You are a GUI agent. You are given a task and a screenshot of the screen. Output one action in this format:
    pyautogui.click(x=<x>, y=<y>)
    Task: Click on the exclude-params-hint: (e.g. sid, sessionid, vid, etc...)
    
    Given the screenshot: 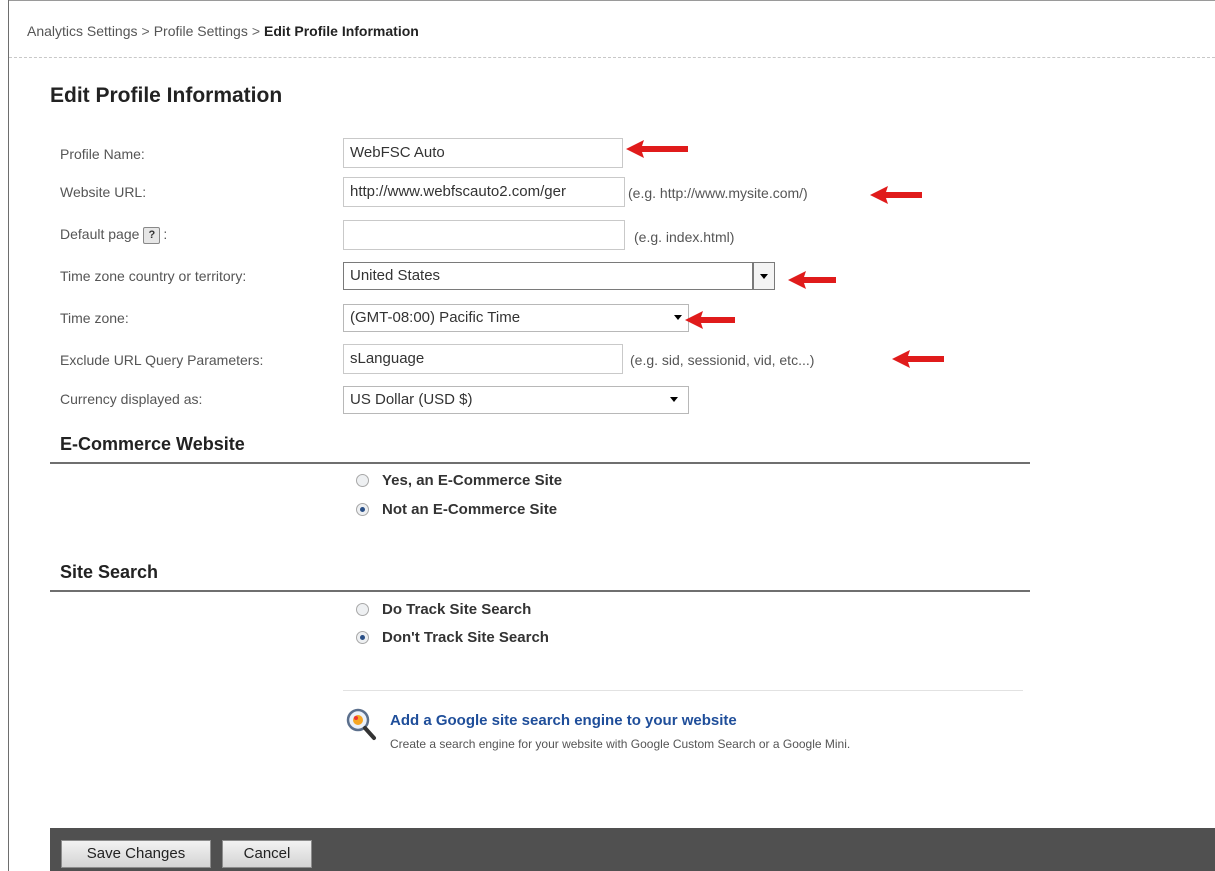 What is the action you would take?
    pyautogui.click(x=722, y=360)
    